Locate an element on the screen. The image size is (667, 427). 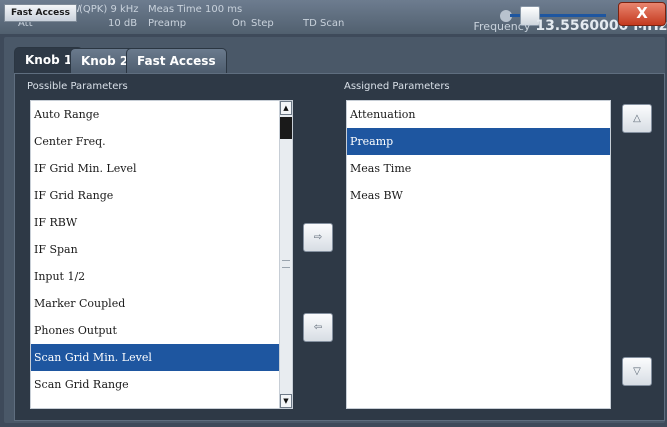
list-item: IF RBW is located at coordinates (161, 222).